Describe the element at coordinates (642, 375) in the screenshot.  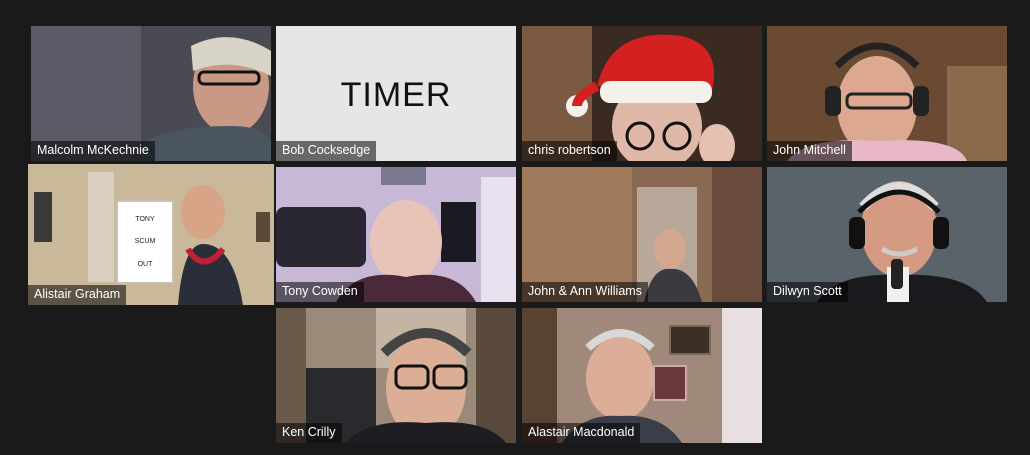
I see `video-tile-alastair-macdonald: Alastair Macdonald` at that location.